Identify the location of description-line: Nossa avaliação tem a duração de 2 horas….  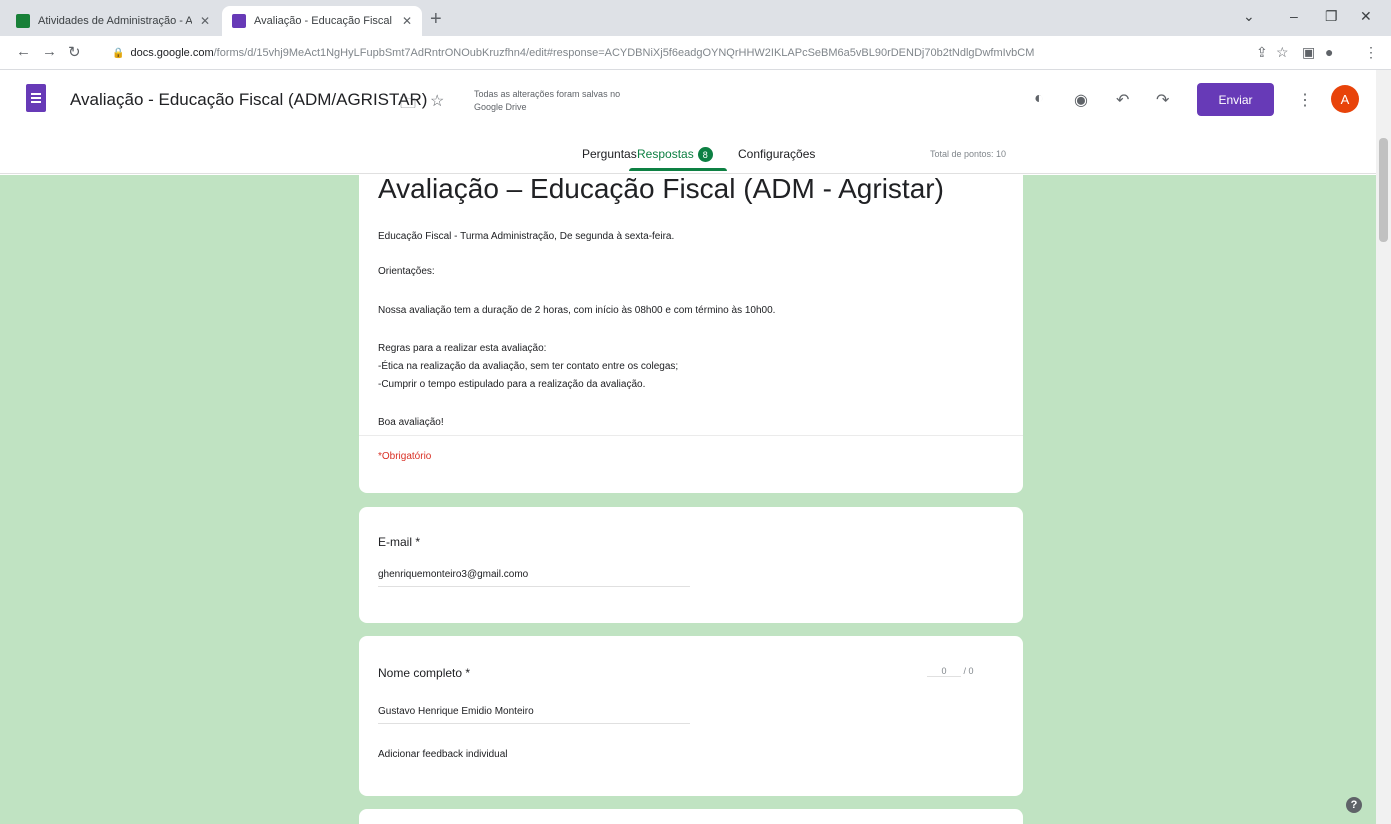
(577, 310).